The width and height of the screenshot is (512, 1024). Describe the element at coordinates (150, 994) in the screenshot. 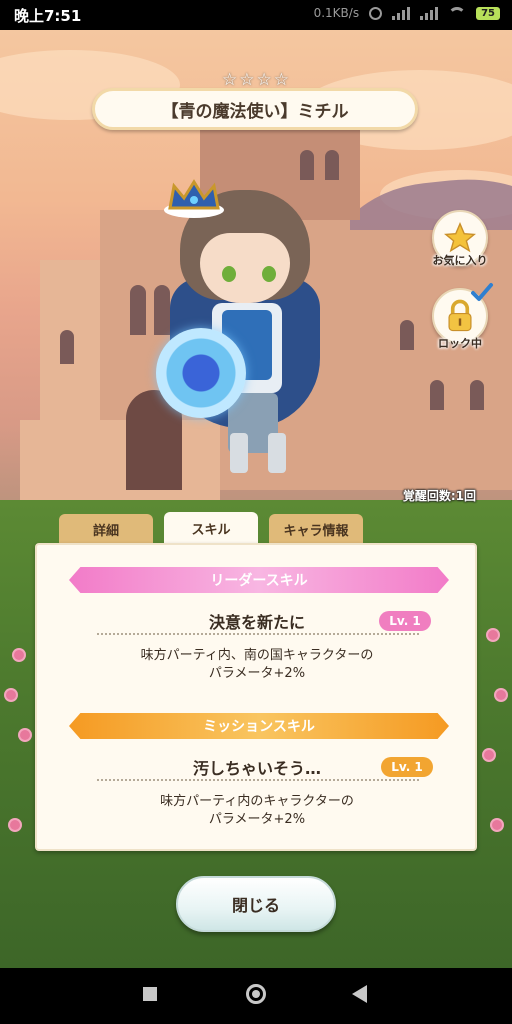

I see `recent-apps-icon` at that location.